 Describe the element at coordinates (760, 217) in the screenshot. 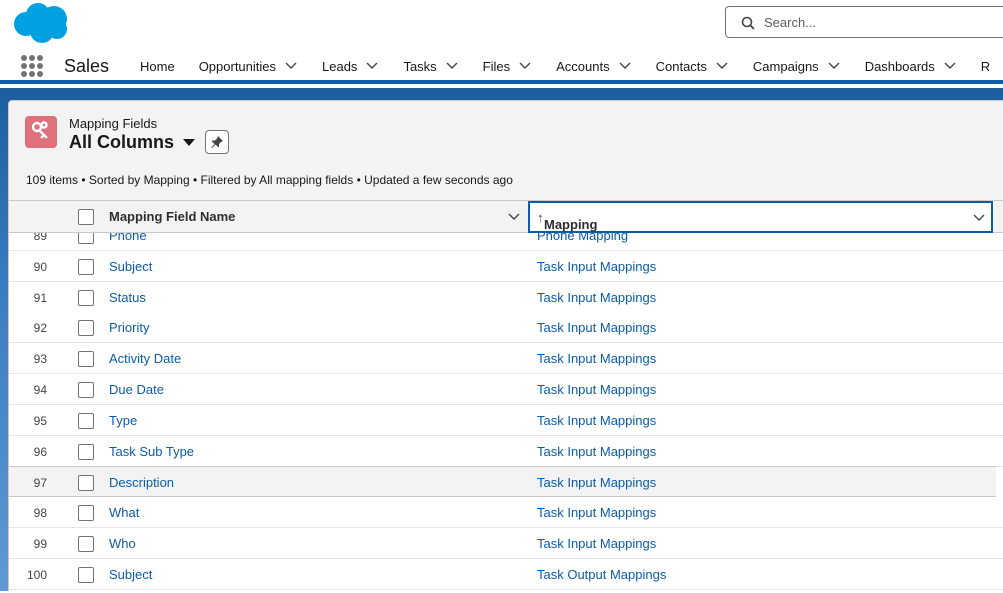

I see `column-header-mapping: Mapping ↑` at that location.